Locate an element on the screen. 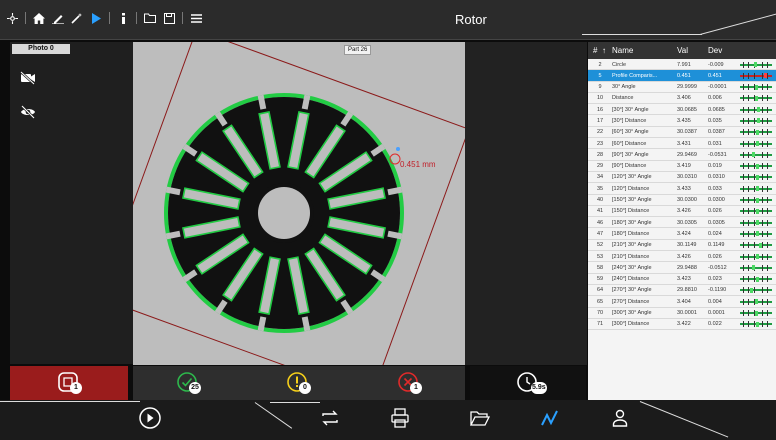 This screenshot has width=776, height=440. parts-count: 1 is located at coordinates (76, 388).